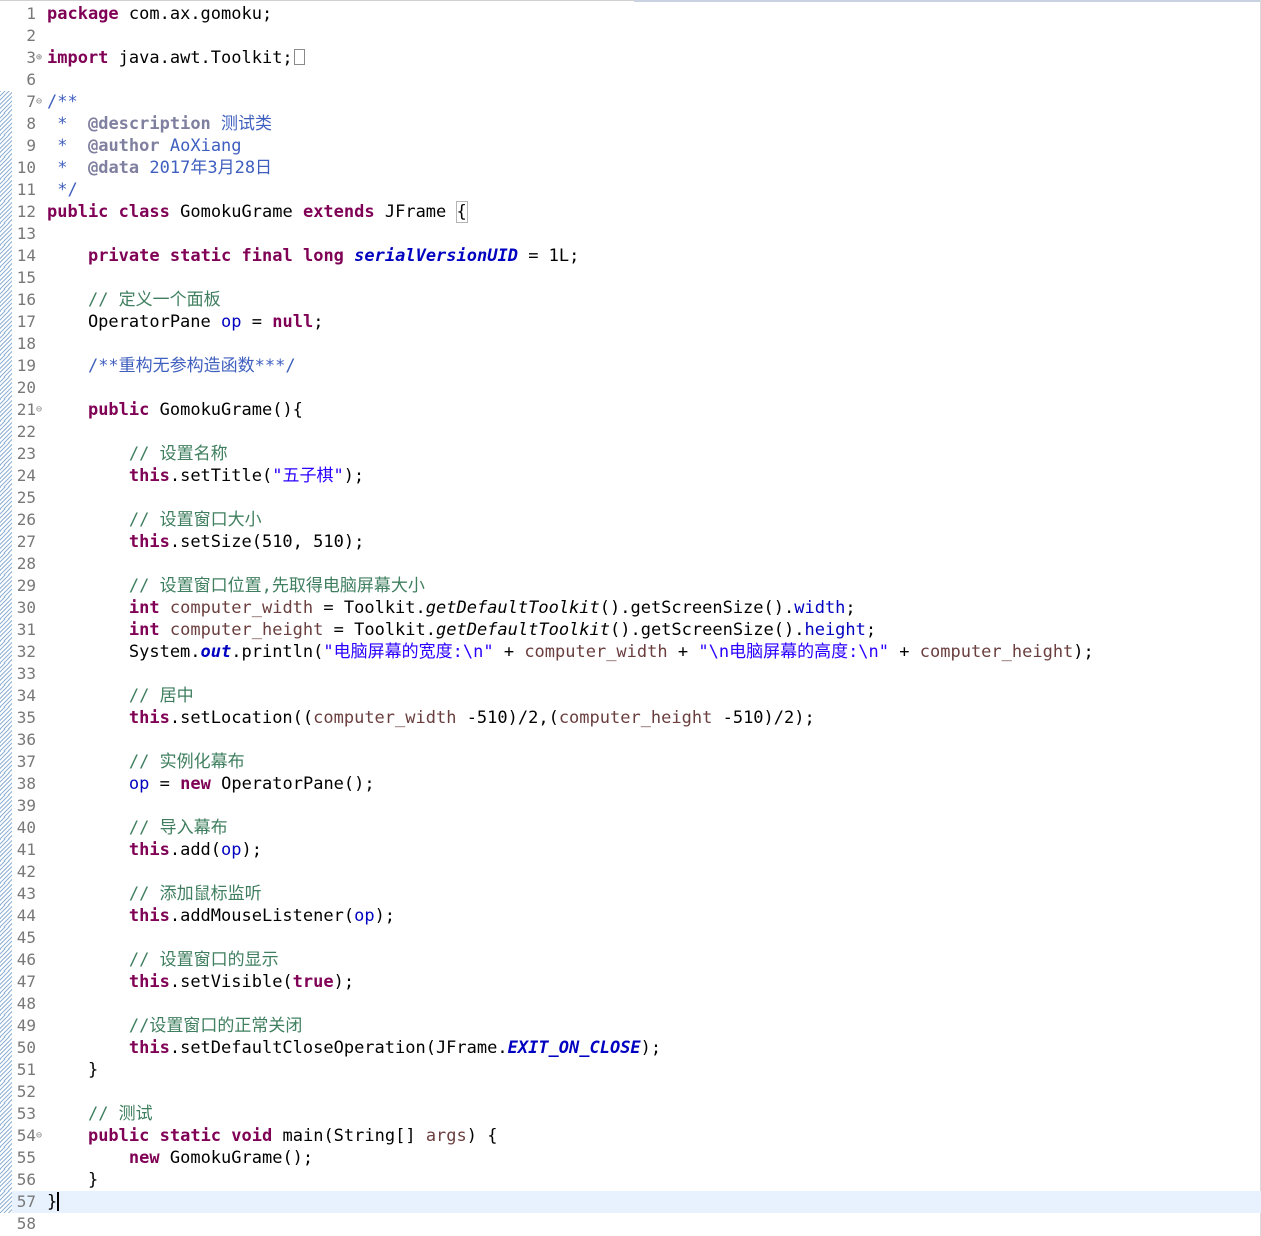 This screenshot has width=1261, height=1236. I want to click on code-line: 38 op = new OperatorPane();, so click(630, 784).